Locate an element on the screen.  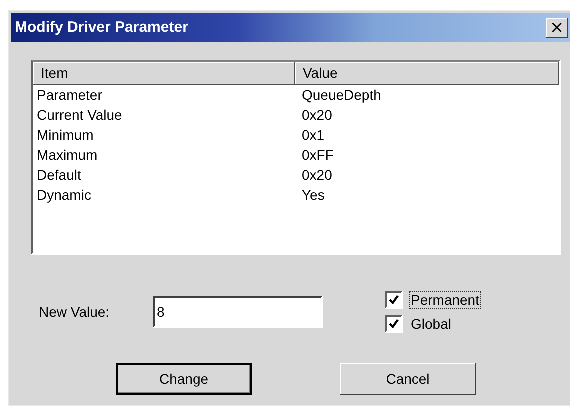
table-cell-text: Default is located at coordinates (59, 175).